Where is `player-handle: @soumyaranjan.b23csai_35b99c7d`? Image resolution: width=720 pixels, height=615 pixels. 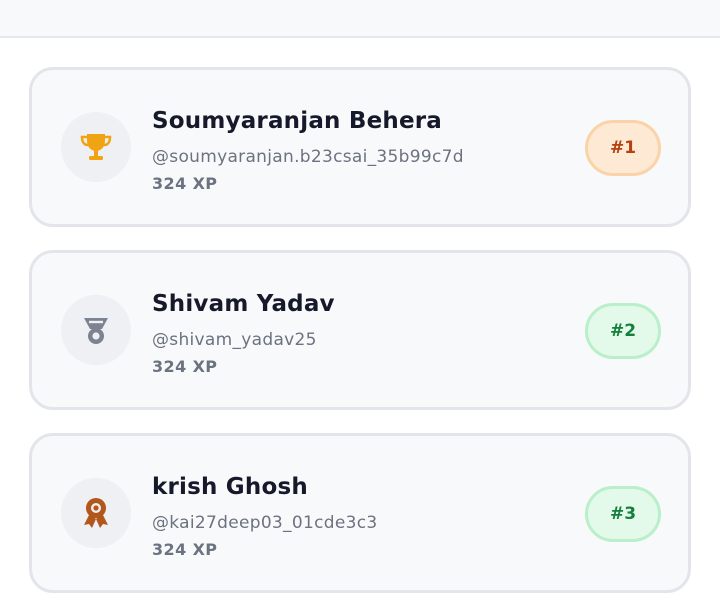
player-handle: @soumyaranjan.b23csai_35b99c7d is located at coordinates (308, 157).